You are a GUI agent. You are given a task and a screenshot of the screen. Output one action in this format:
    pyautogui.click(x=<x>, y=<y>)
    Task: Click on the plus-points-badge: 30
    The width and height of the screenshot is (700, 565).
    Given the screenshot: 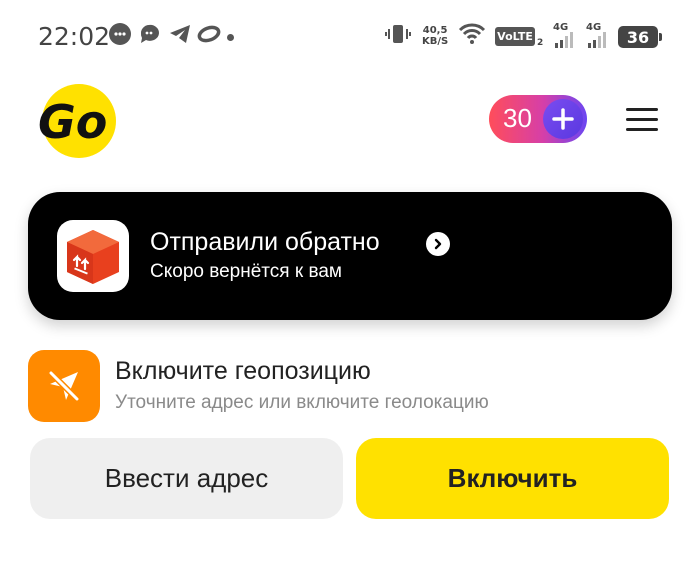 What is the action you would take?
    pyautogui.click(x=538, y=119)
    